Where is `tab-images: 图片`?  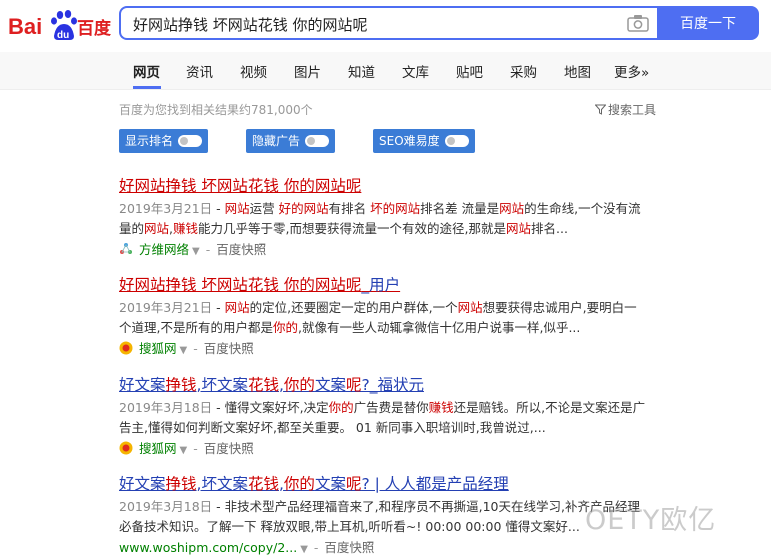
tab-images: 图片 is located at coordinates (307, 71).